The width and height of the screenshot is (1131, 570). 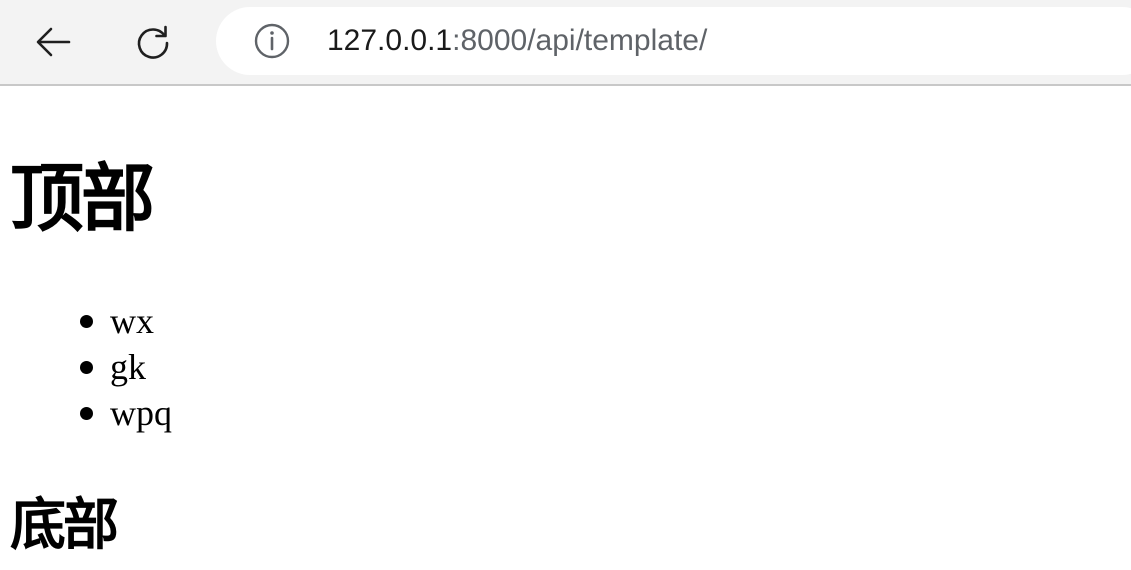 I want to click on bottom-heading: 底部, so click(x=64, y=525).